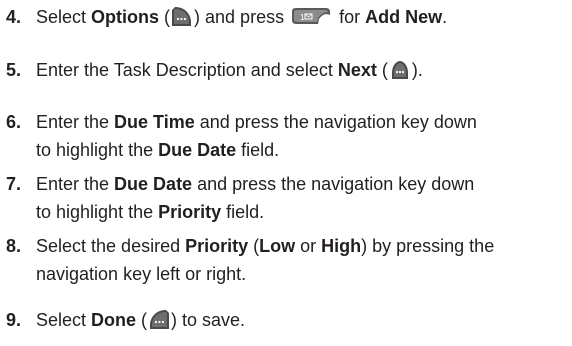 The width and height of the screenshot is (572, 346). I want to click on next-label: Next, so click(357, 70).